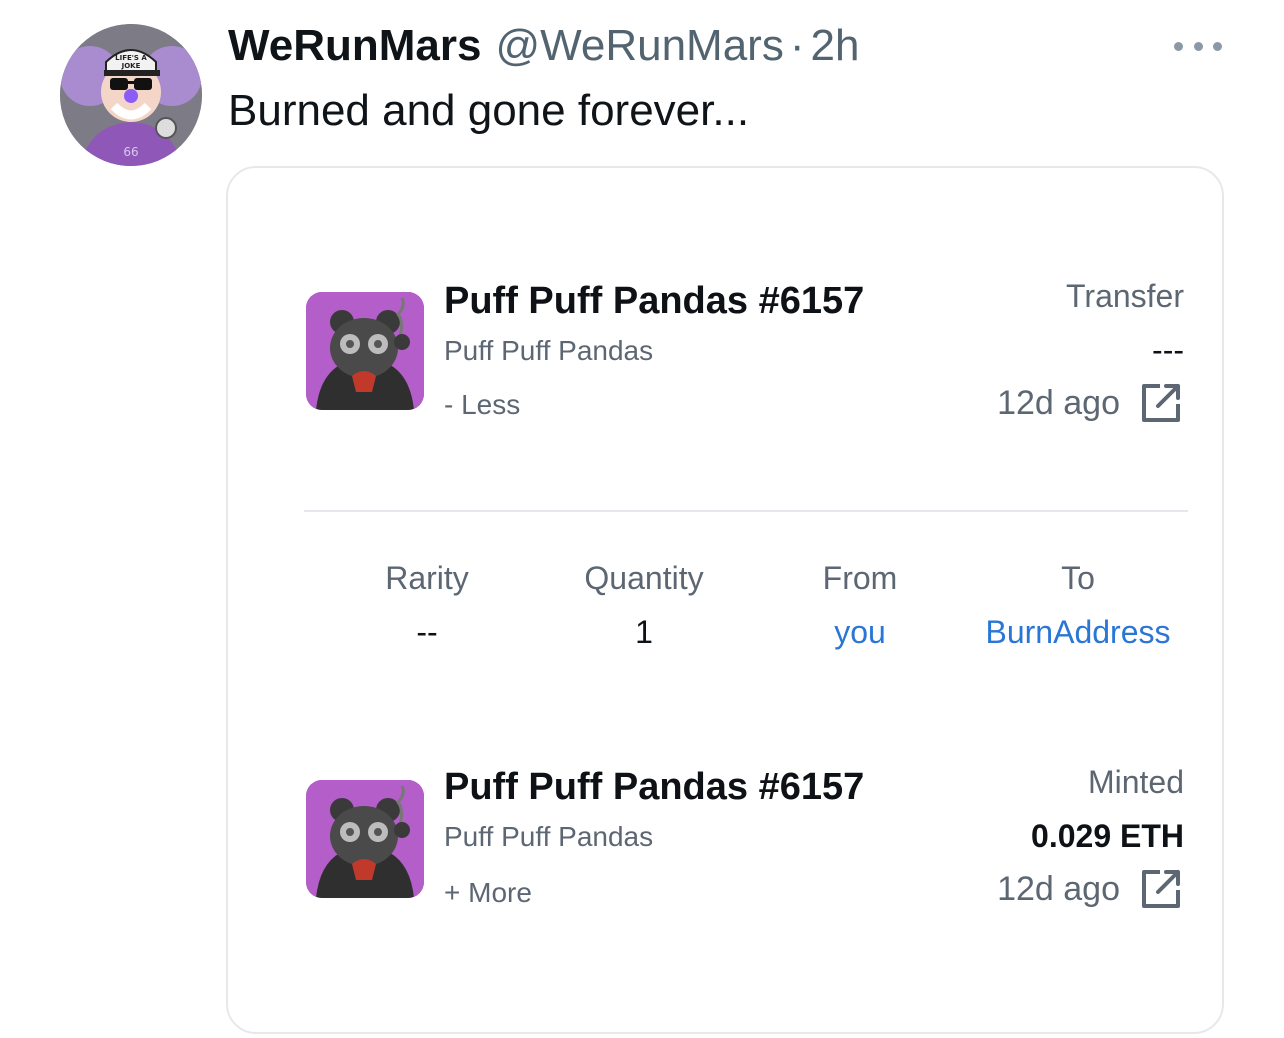 The height and width of the screenshot is (1038, 1284). What do you see at coordinates (130, 152) in the screenshot?
I see `svg-text: 66` at bounding box center [130, 152].